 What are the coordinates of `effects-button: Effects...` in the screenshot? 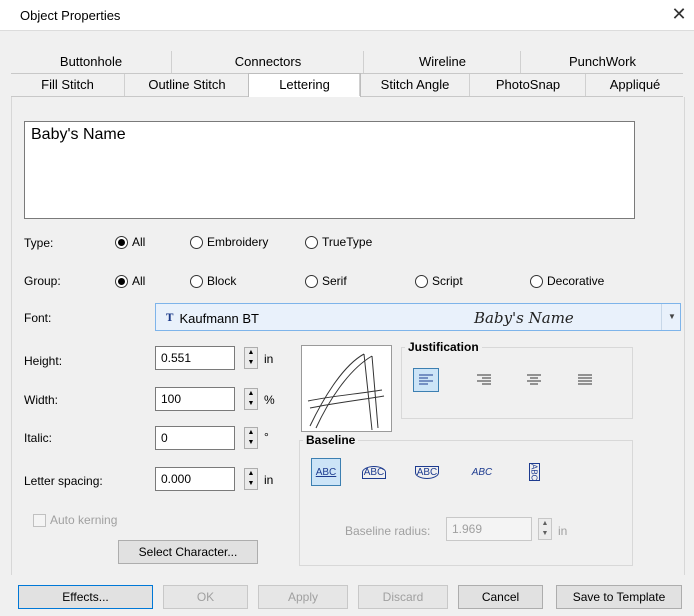 It's located at (85, 597).